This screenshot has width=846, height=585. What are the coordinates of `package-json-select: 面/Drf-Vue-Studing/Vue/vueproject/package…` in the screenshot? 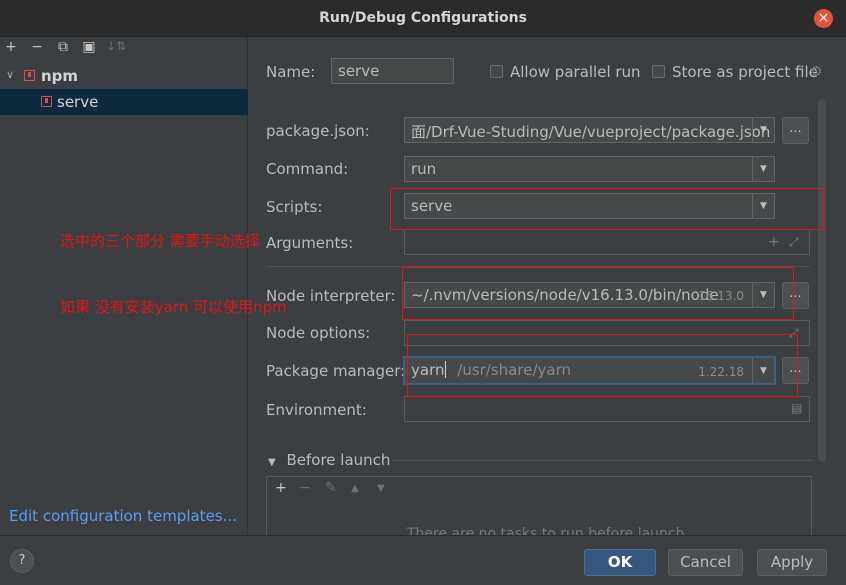 It's located at (589, 130).